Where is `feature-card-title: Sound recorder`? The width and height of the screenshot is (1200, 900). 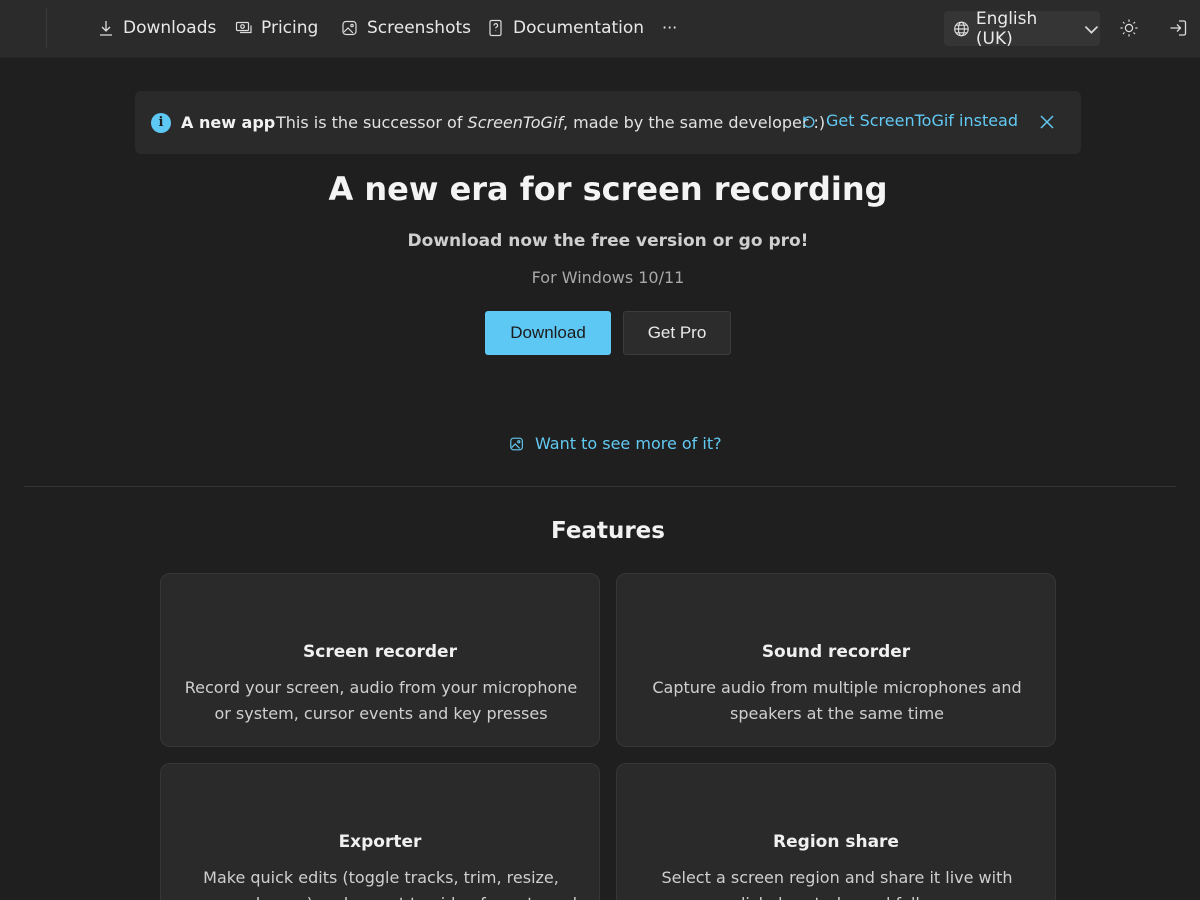
feature-card-title: Sound recorder is located at coordinates (836, 652).